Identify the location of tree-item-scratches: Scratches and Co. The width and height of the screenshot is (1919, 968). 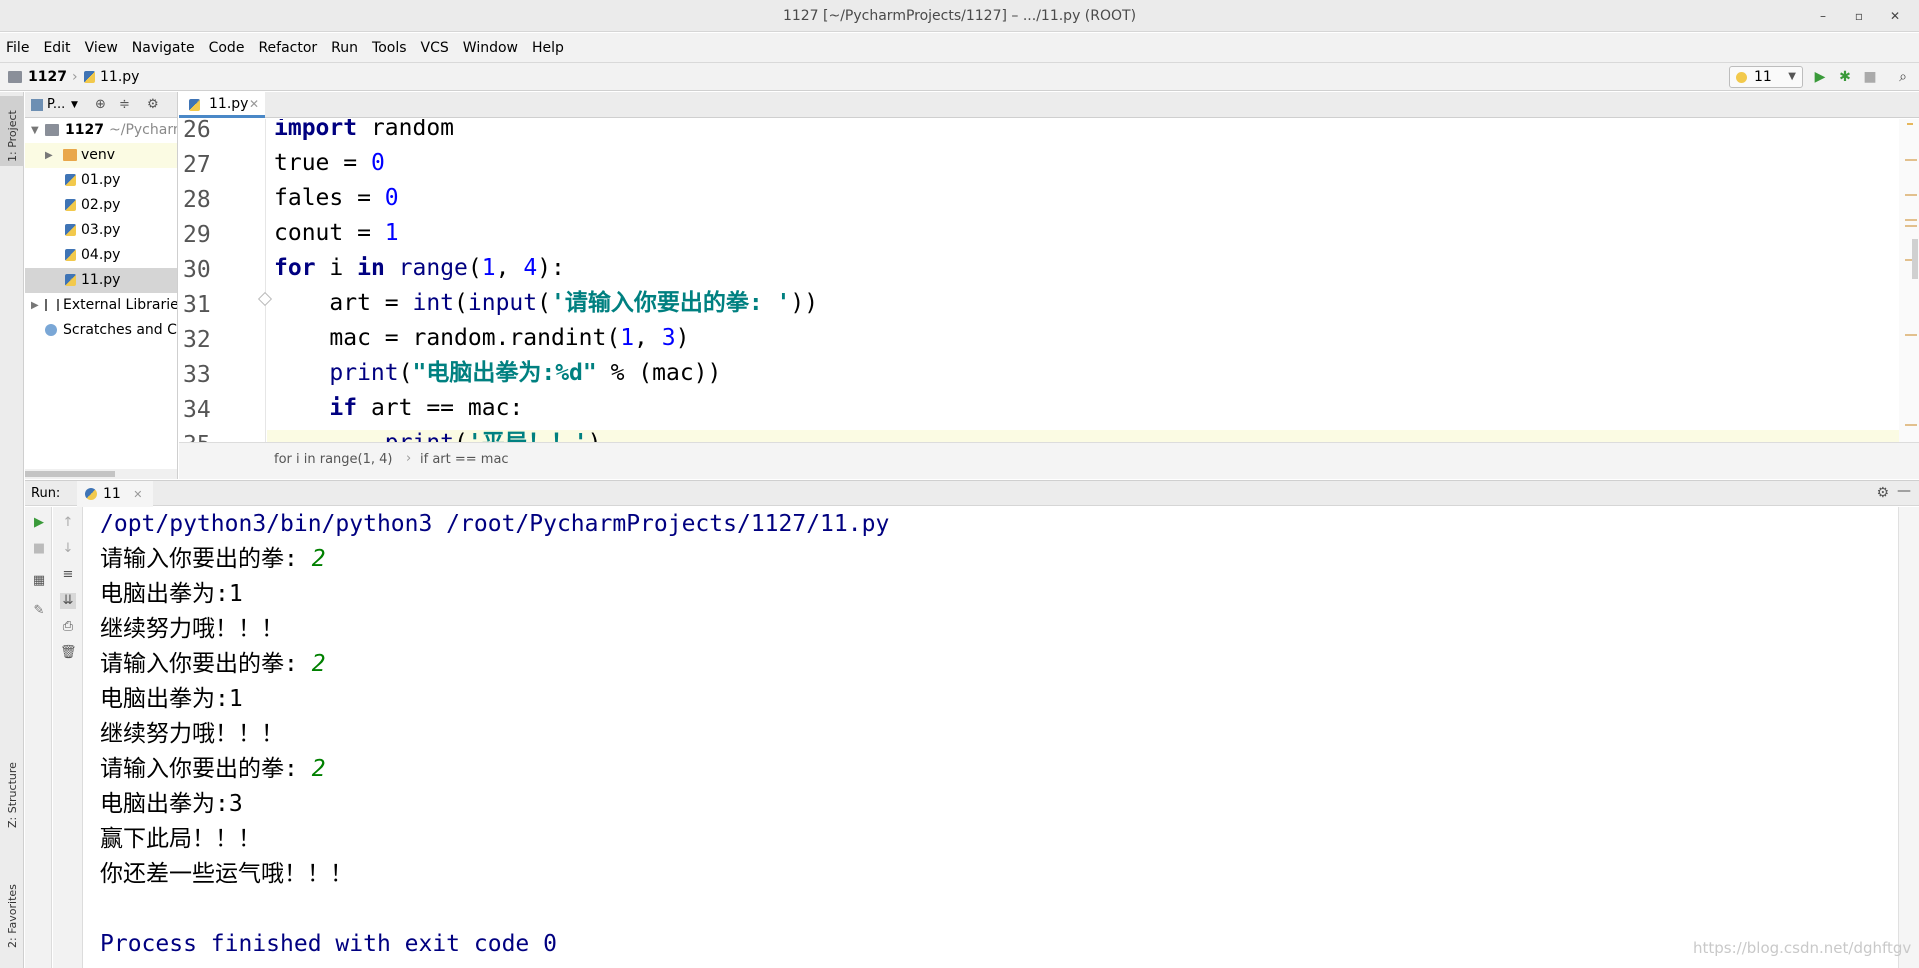
(101, 330).